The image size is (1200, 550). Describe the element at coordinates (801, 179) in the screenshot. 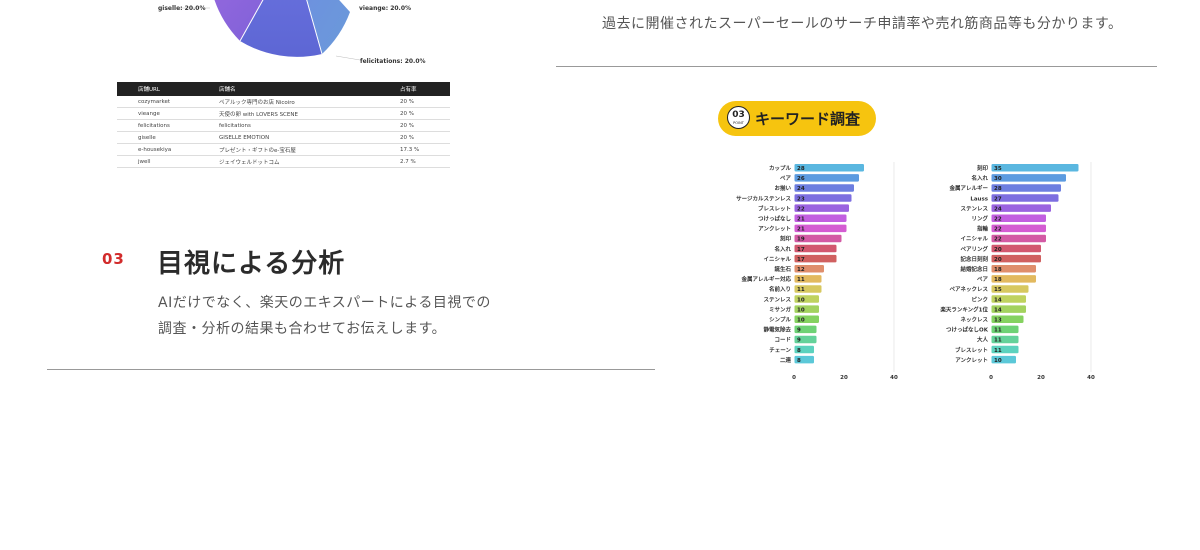

I see `bar-value-label: 26` at that location.